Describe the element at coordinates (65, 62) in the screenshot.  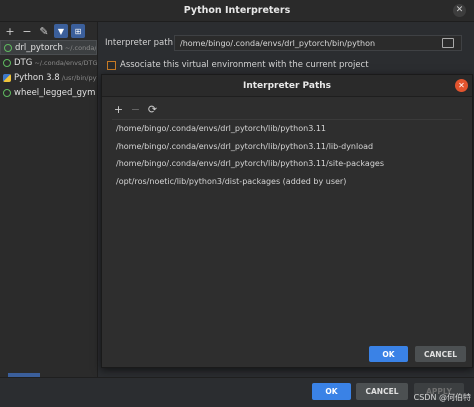
I see `interpreter-path: ~/.conda/envs/DTG` at that location.